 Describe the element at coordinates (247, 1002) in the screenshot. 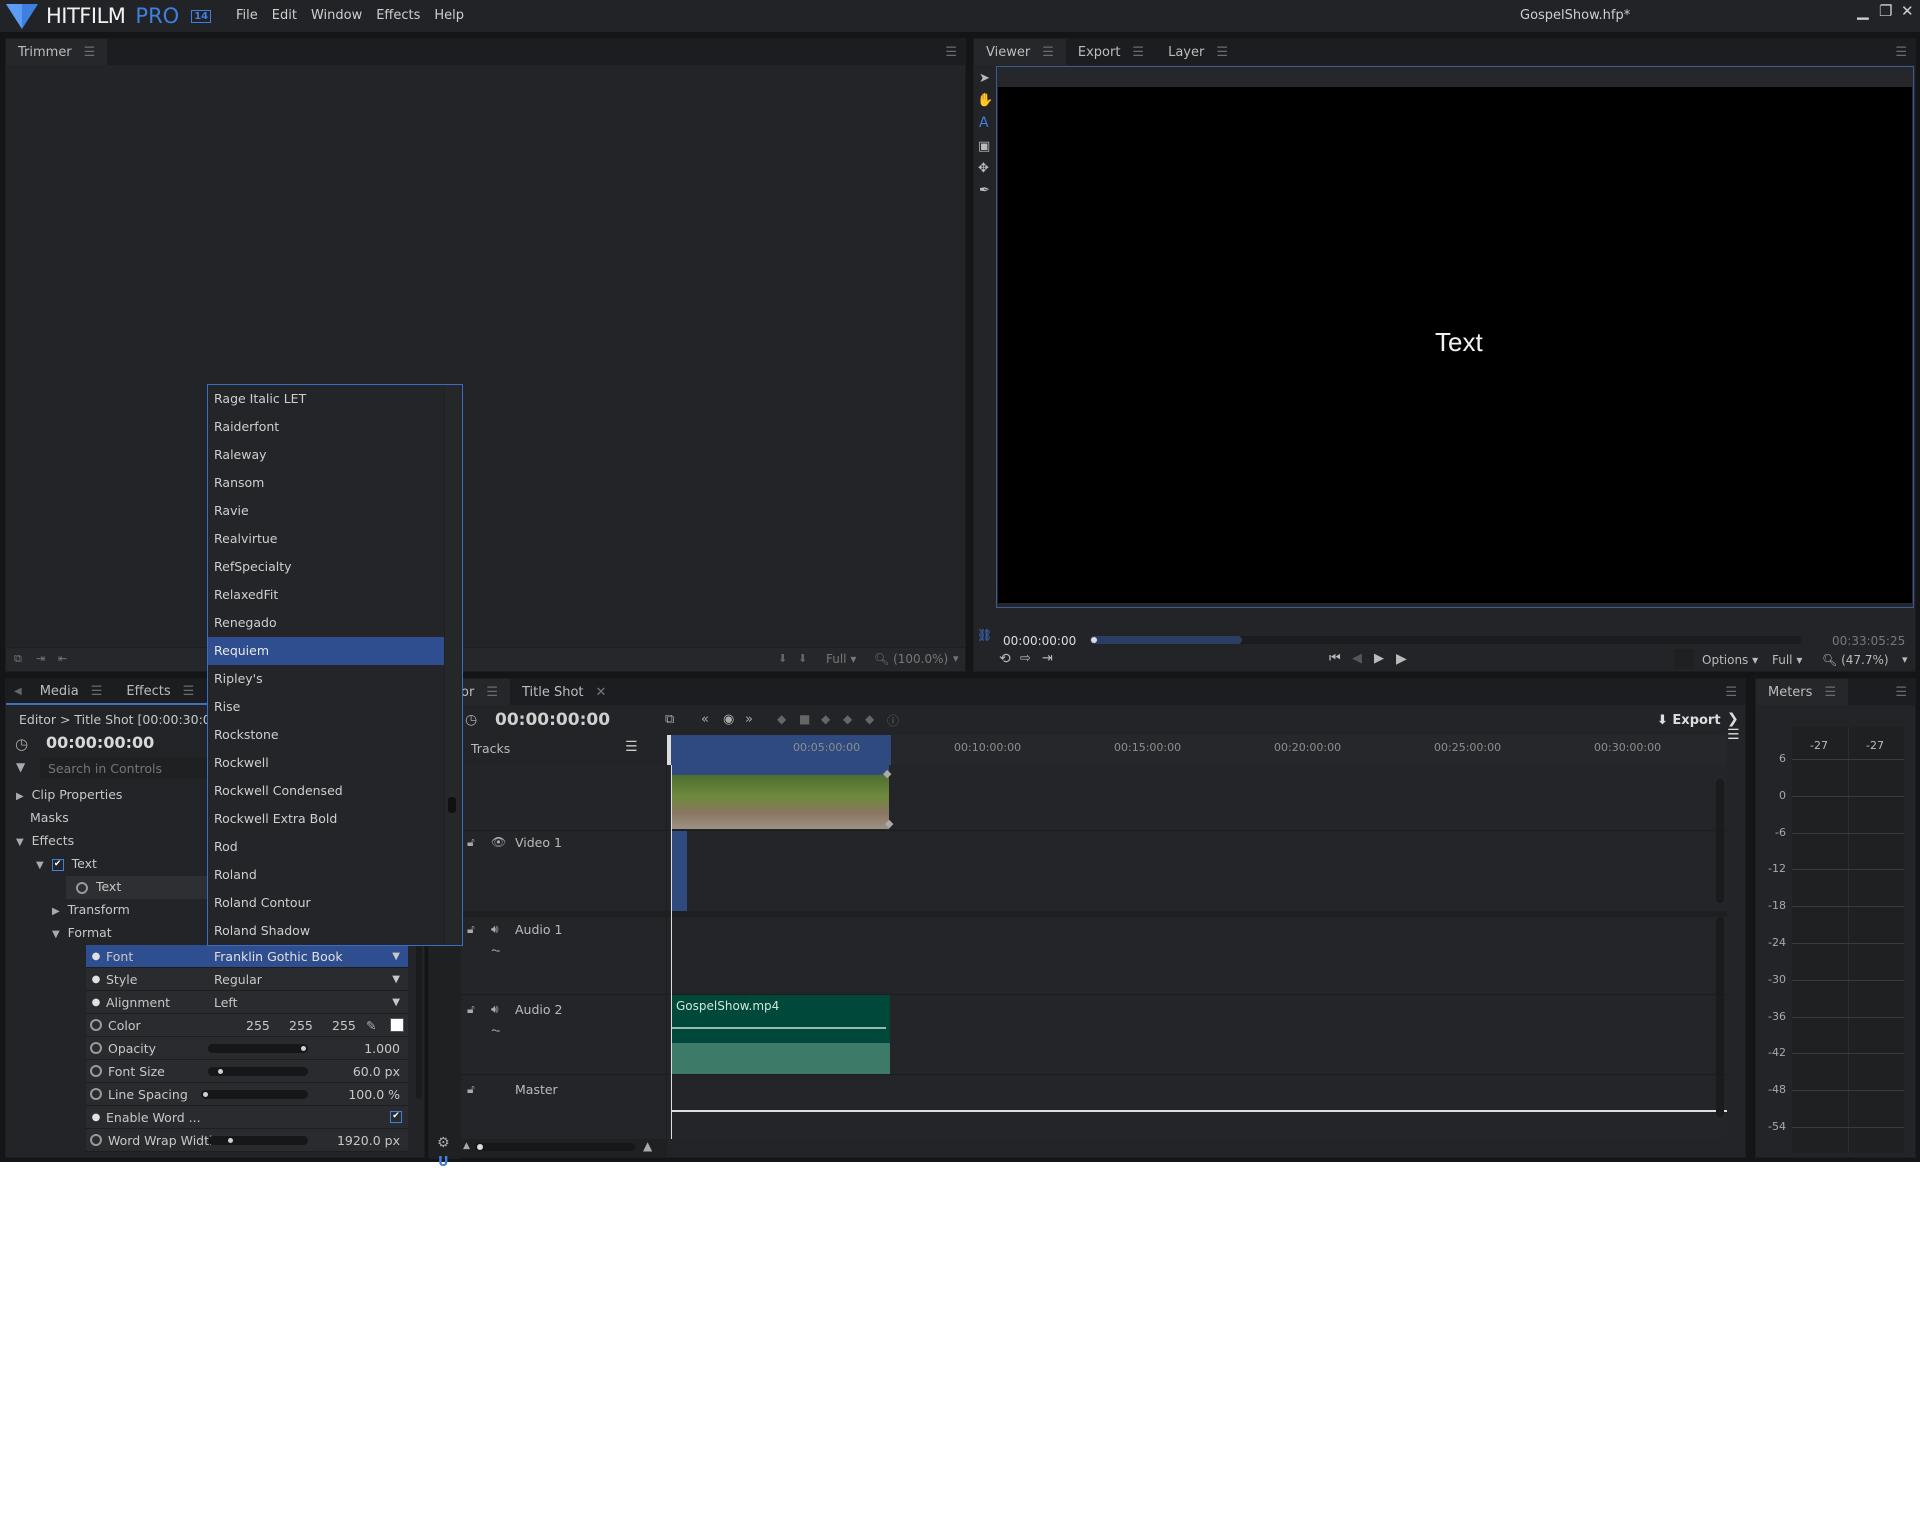

I see `prop-alignment: ● Alignment Left ▼` at that location.